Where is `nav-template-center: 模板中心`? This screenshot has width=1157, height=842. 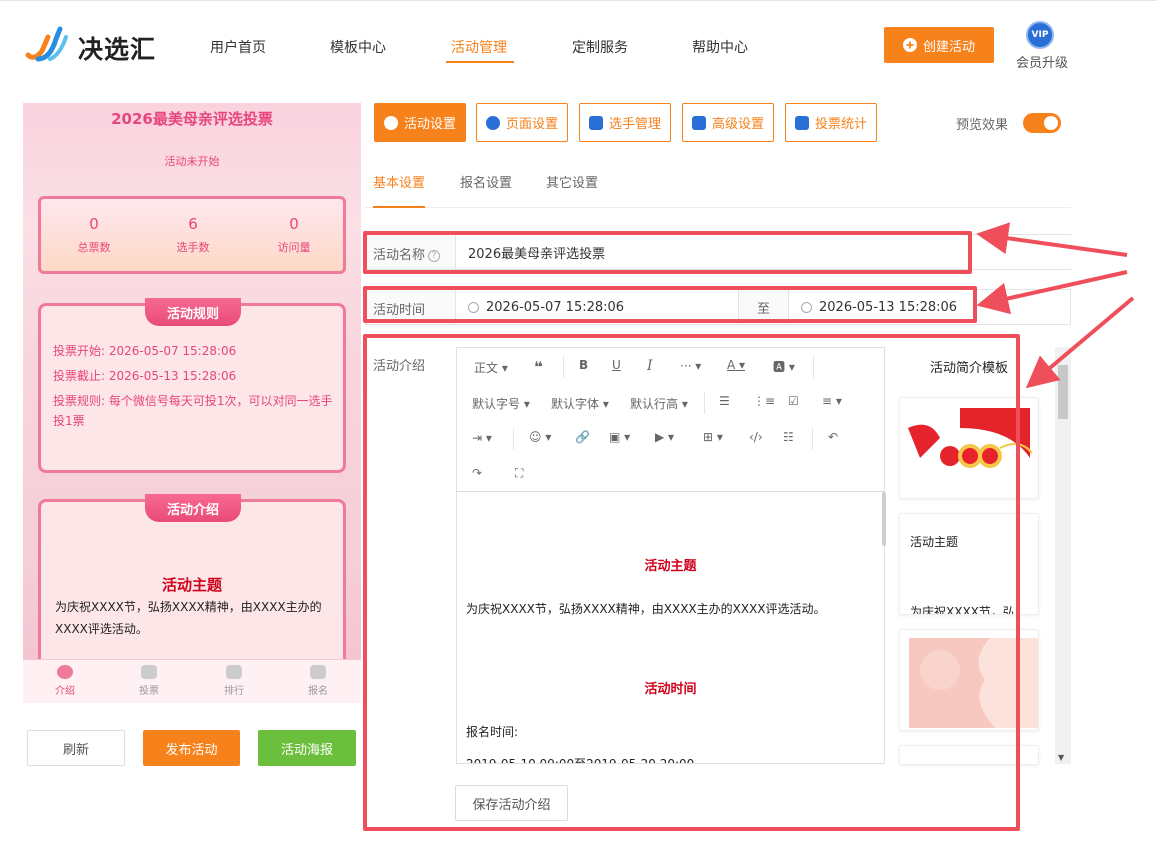
nav-template-center: 模板中心 is located at coordinates (358, 47).